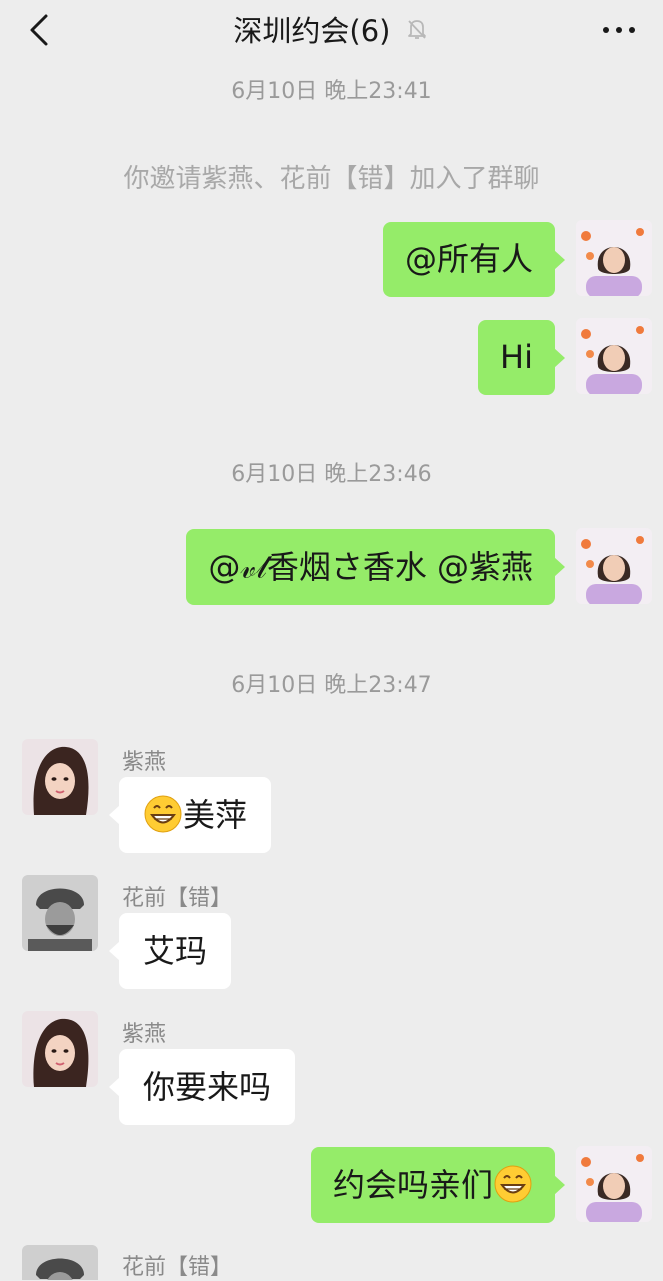  I want to click on message-text: Hi, so click(516, 357).